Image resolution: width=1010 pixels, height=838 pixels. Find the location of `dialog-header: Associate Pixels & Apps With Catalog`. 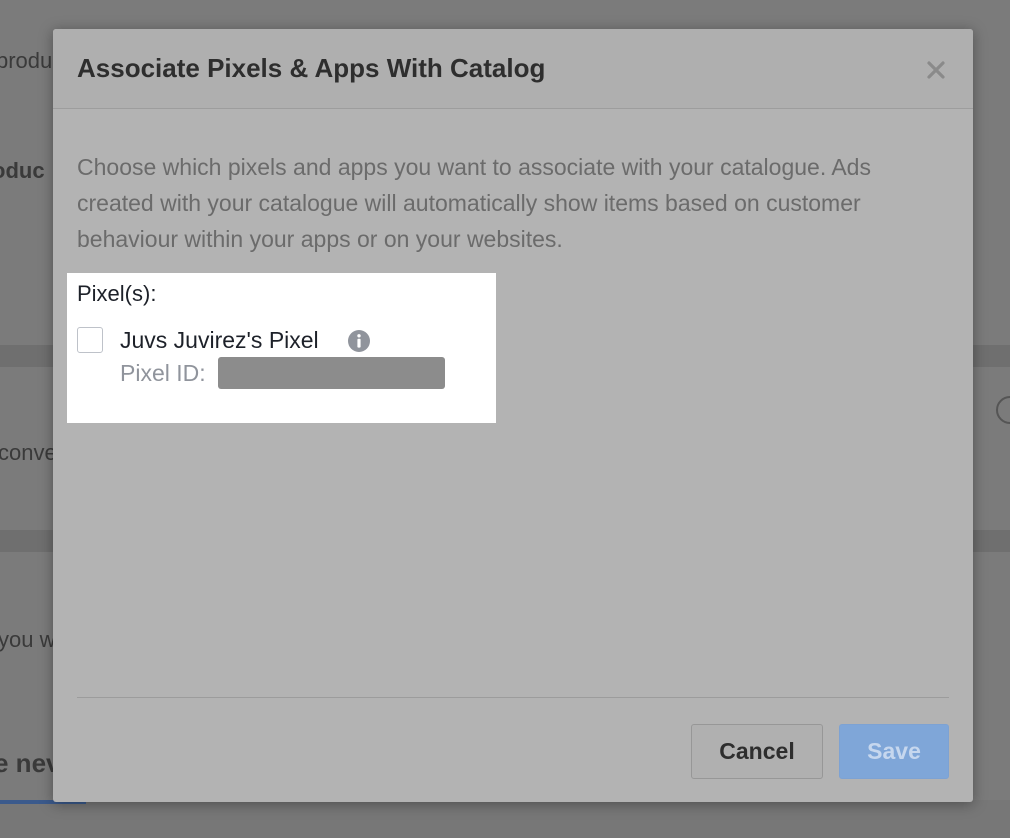

dialog-header: Associate Pixels & Apps With Catalog is located at coordinates (513, 69).